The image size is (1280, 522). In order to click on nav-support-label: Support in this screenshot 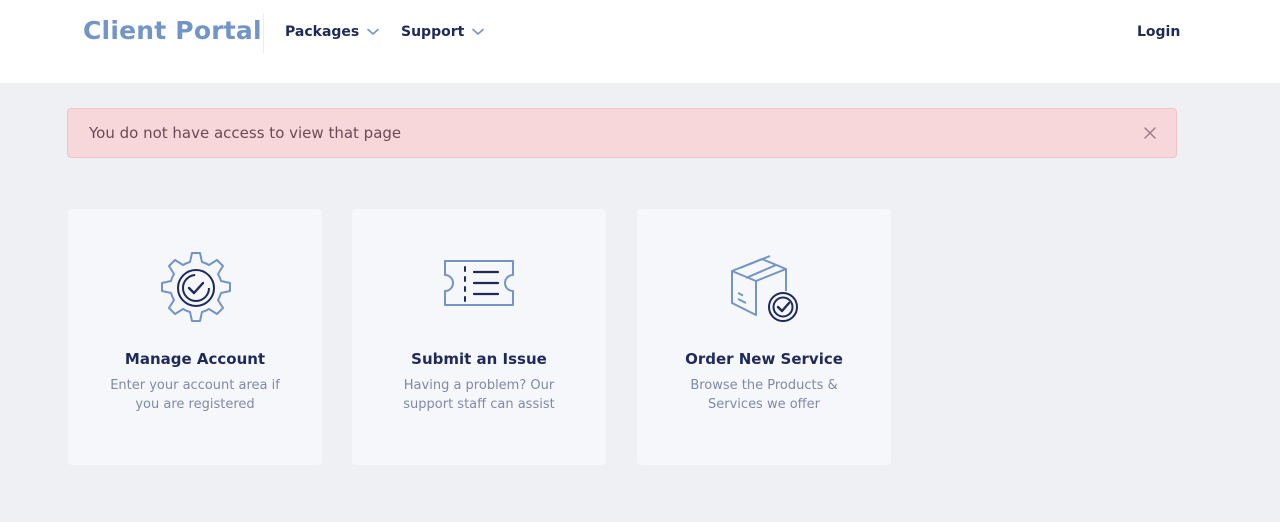, I will do `click(433, 32)`.